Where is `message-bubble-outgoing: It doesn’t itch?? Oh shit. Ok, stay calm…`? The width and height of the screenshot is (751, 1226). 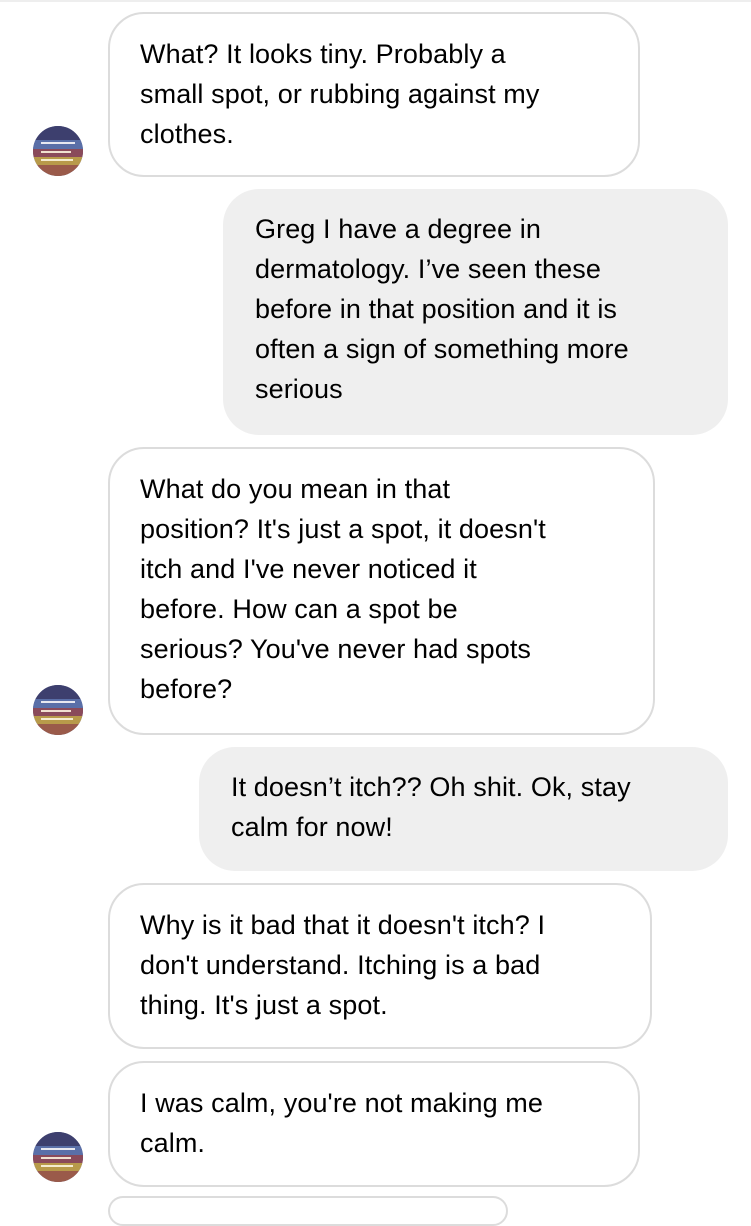
message-bubble-outgoing: It doesn’t itch?? Oh shit. Ok, stay calm… is located at coordinates (463, 809).